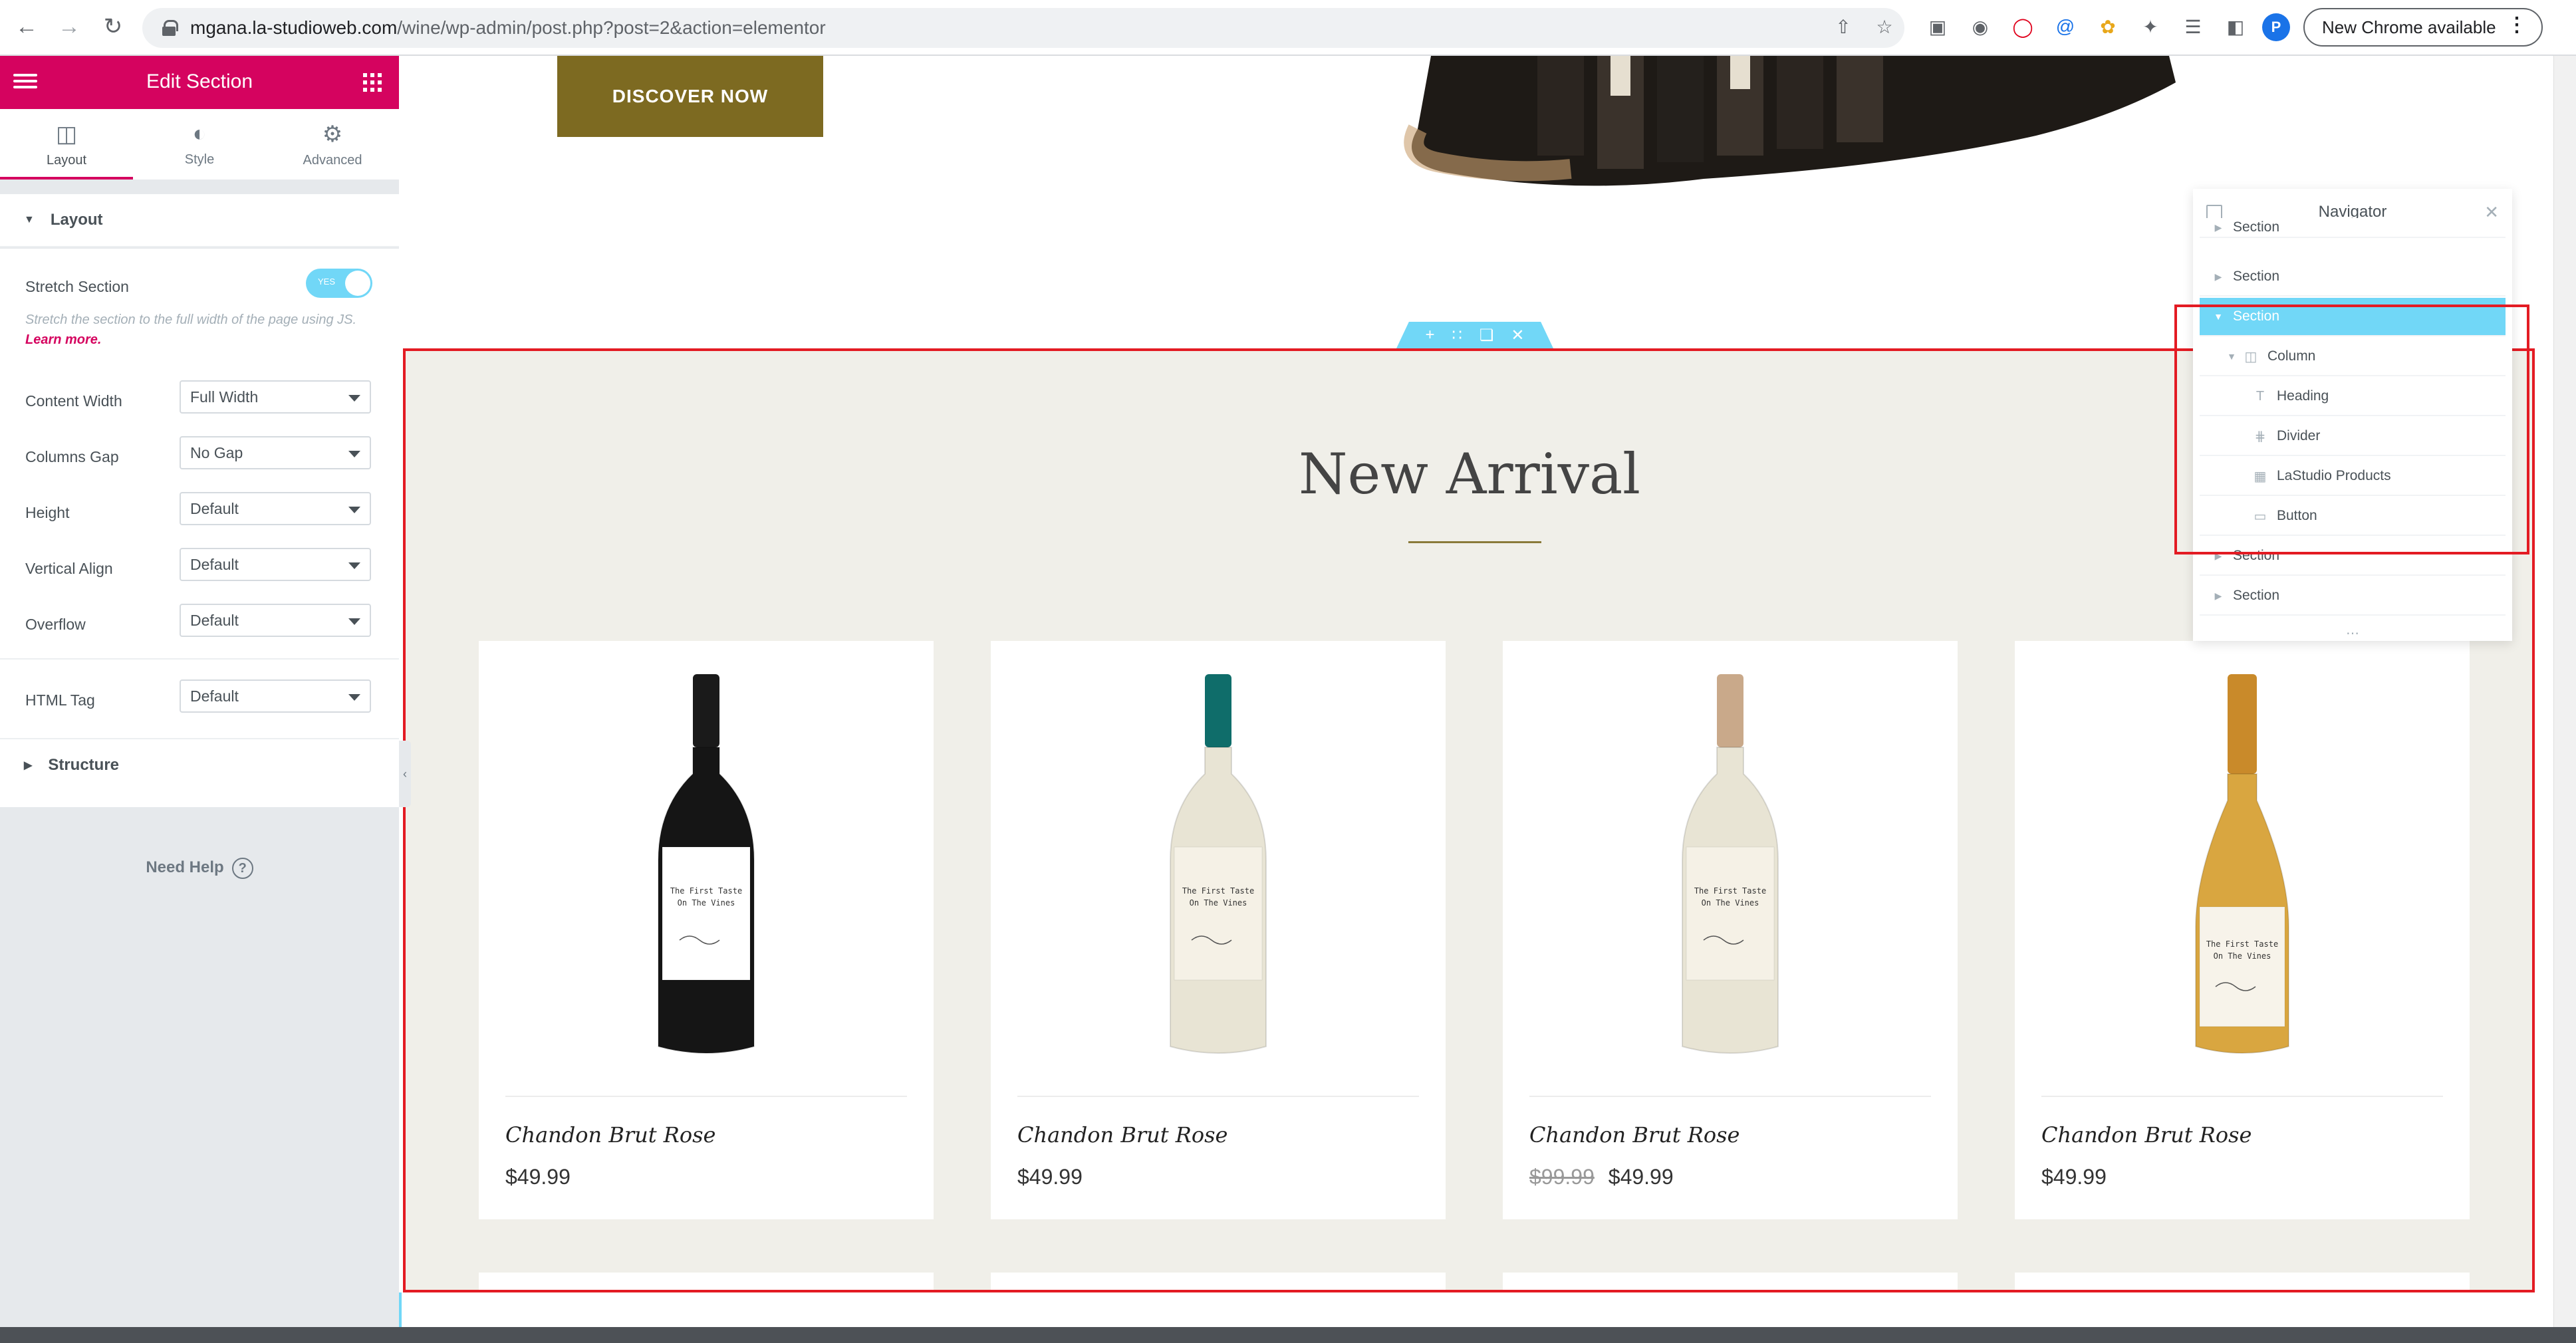  I want to click on collapse-all-icon, so click(2214, 212).